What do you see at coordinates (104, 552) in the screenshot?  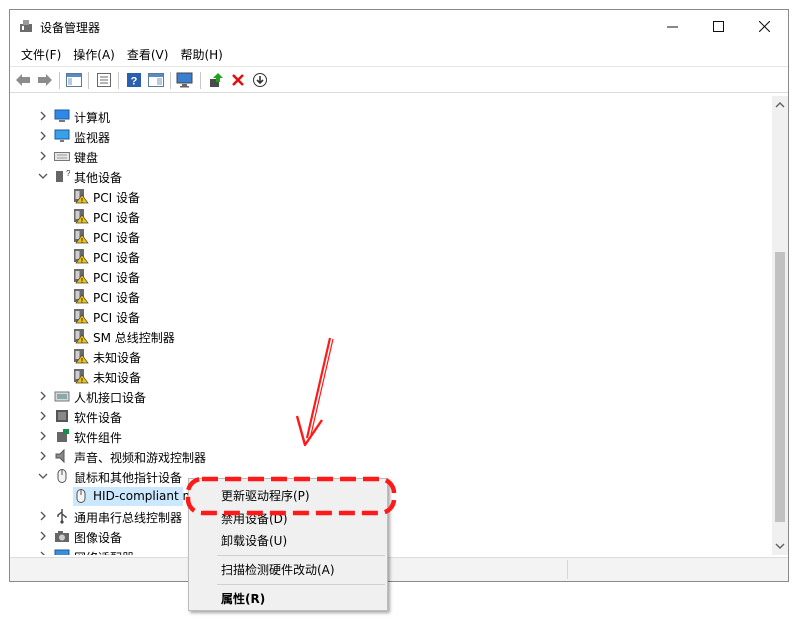 I see `tree-item-label: 网络适配器` at bounding box center [104, 552].